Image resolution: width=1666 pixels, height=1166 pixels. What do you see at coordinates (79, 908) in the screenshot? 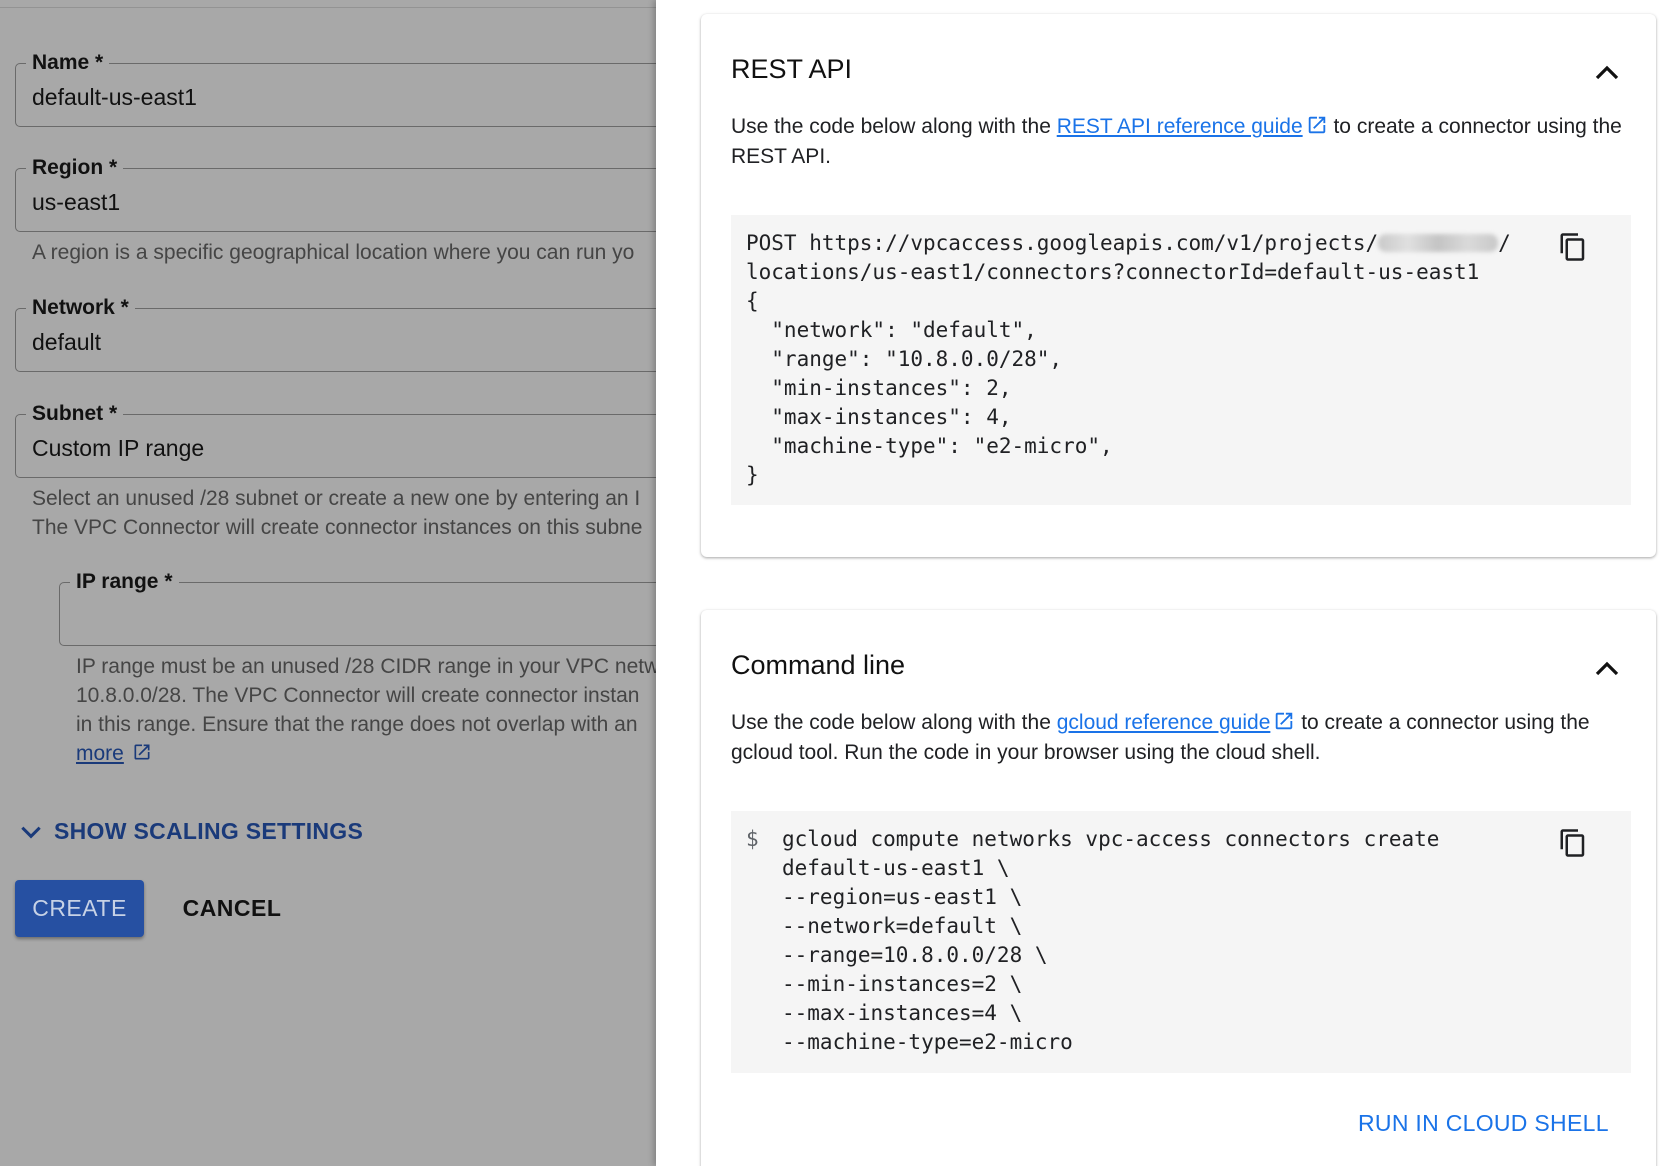
I see `create-button: CREATE` at bounding box center [79, 908].